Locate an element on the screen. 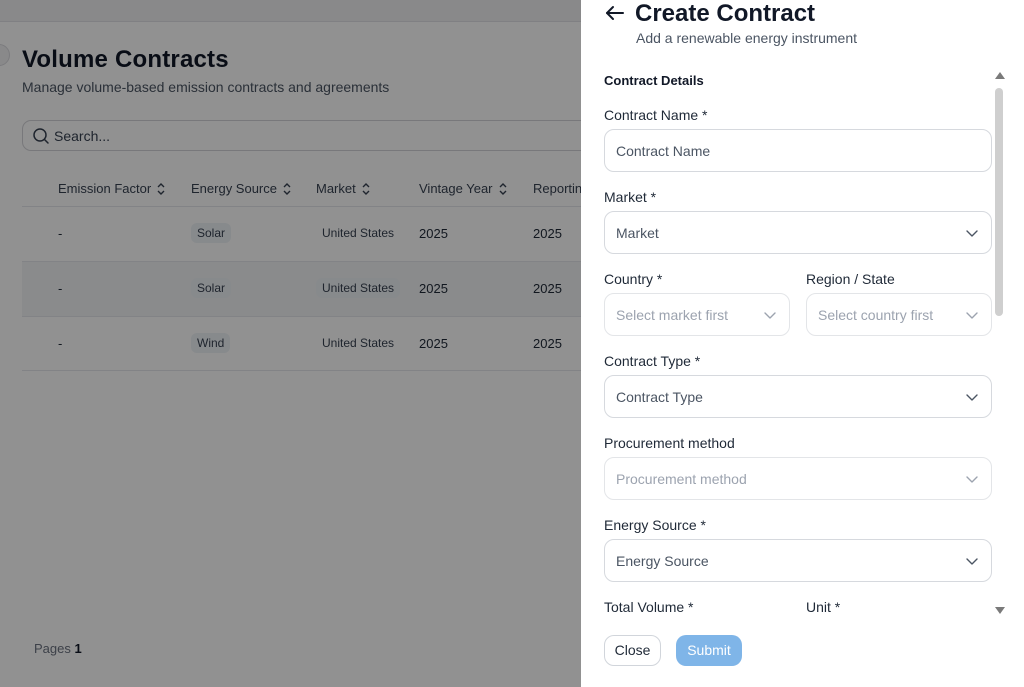 Image resolution: width=1024 pixels, height=687 pixels. scroll-up-arrow-icon is located at coordinates (1000, 75).